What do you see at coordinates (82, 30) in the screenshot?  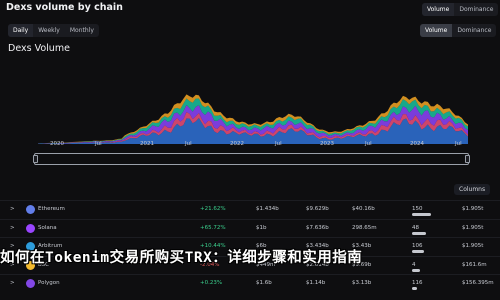 I see `tab-monthly: Monthly` at bounding box center [82, 30].